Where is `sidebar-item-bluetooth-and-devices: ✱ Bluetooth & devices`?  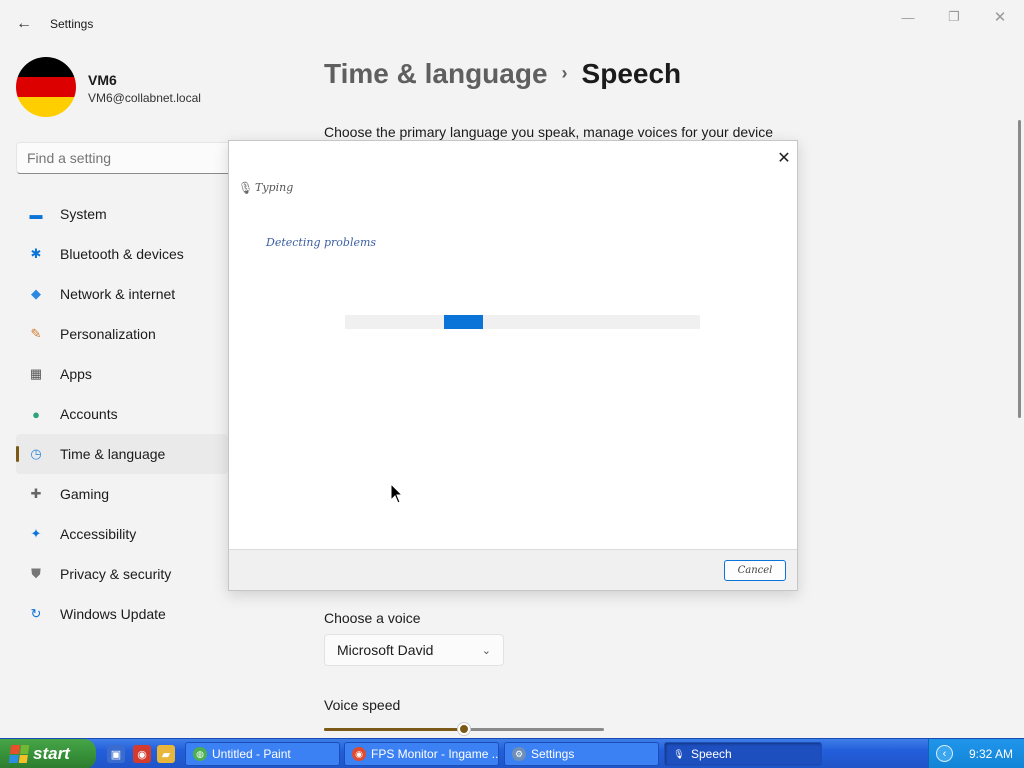 sidebar-item-bluetooth-and-devices: ✱ Bluetooth & devices is located at coordinates (122, 254).